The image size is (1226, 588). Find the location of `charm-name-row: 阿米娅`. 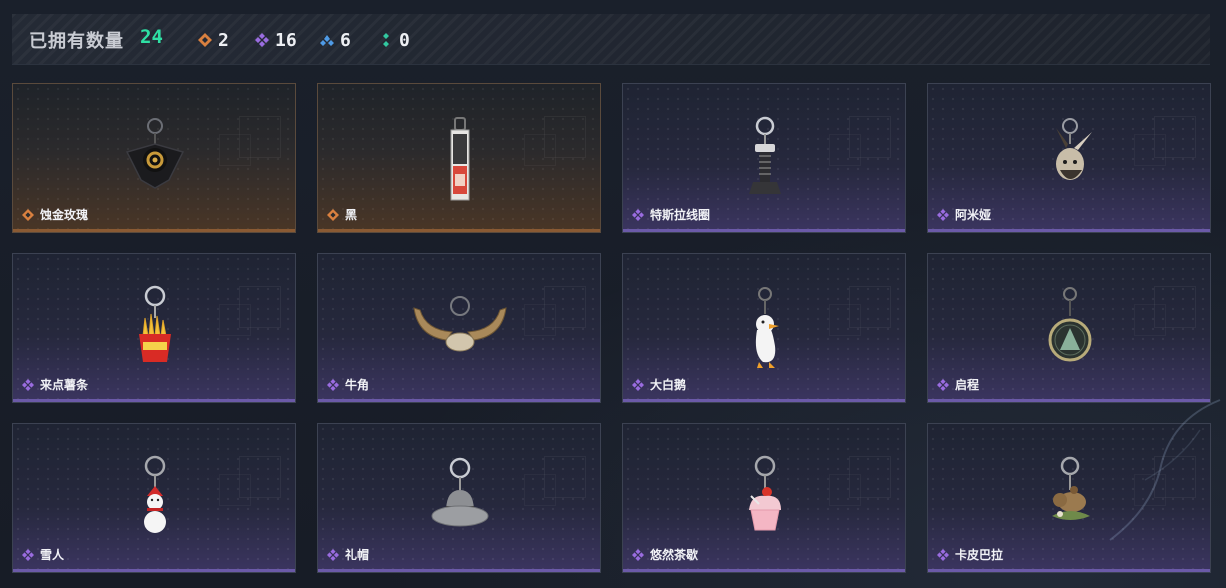

charm-name-row: 阿米娅 is located at coordinates (964, 214).